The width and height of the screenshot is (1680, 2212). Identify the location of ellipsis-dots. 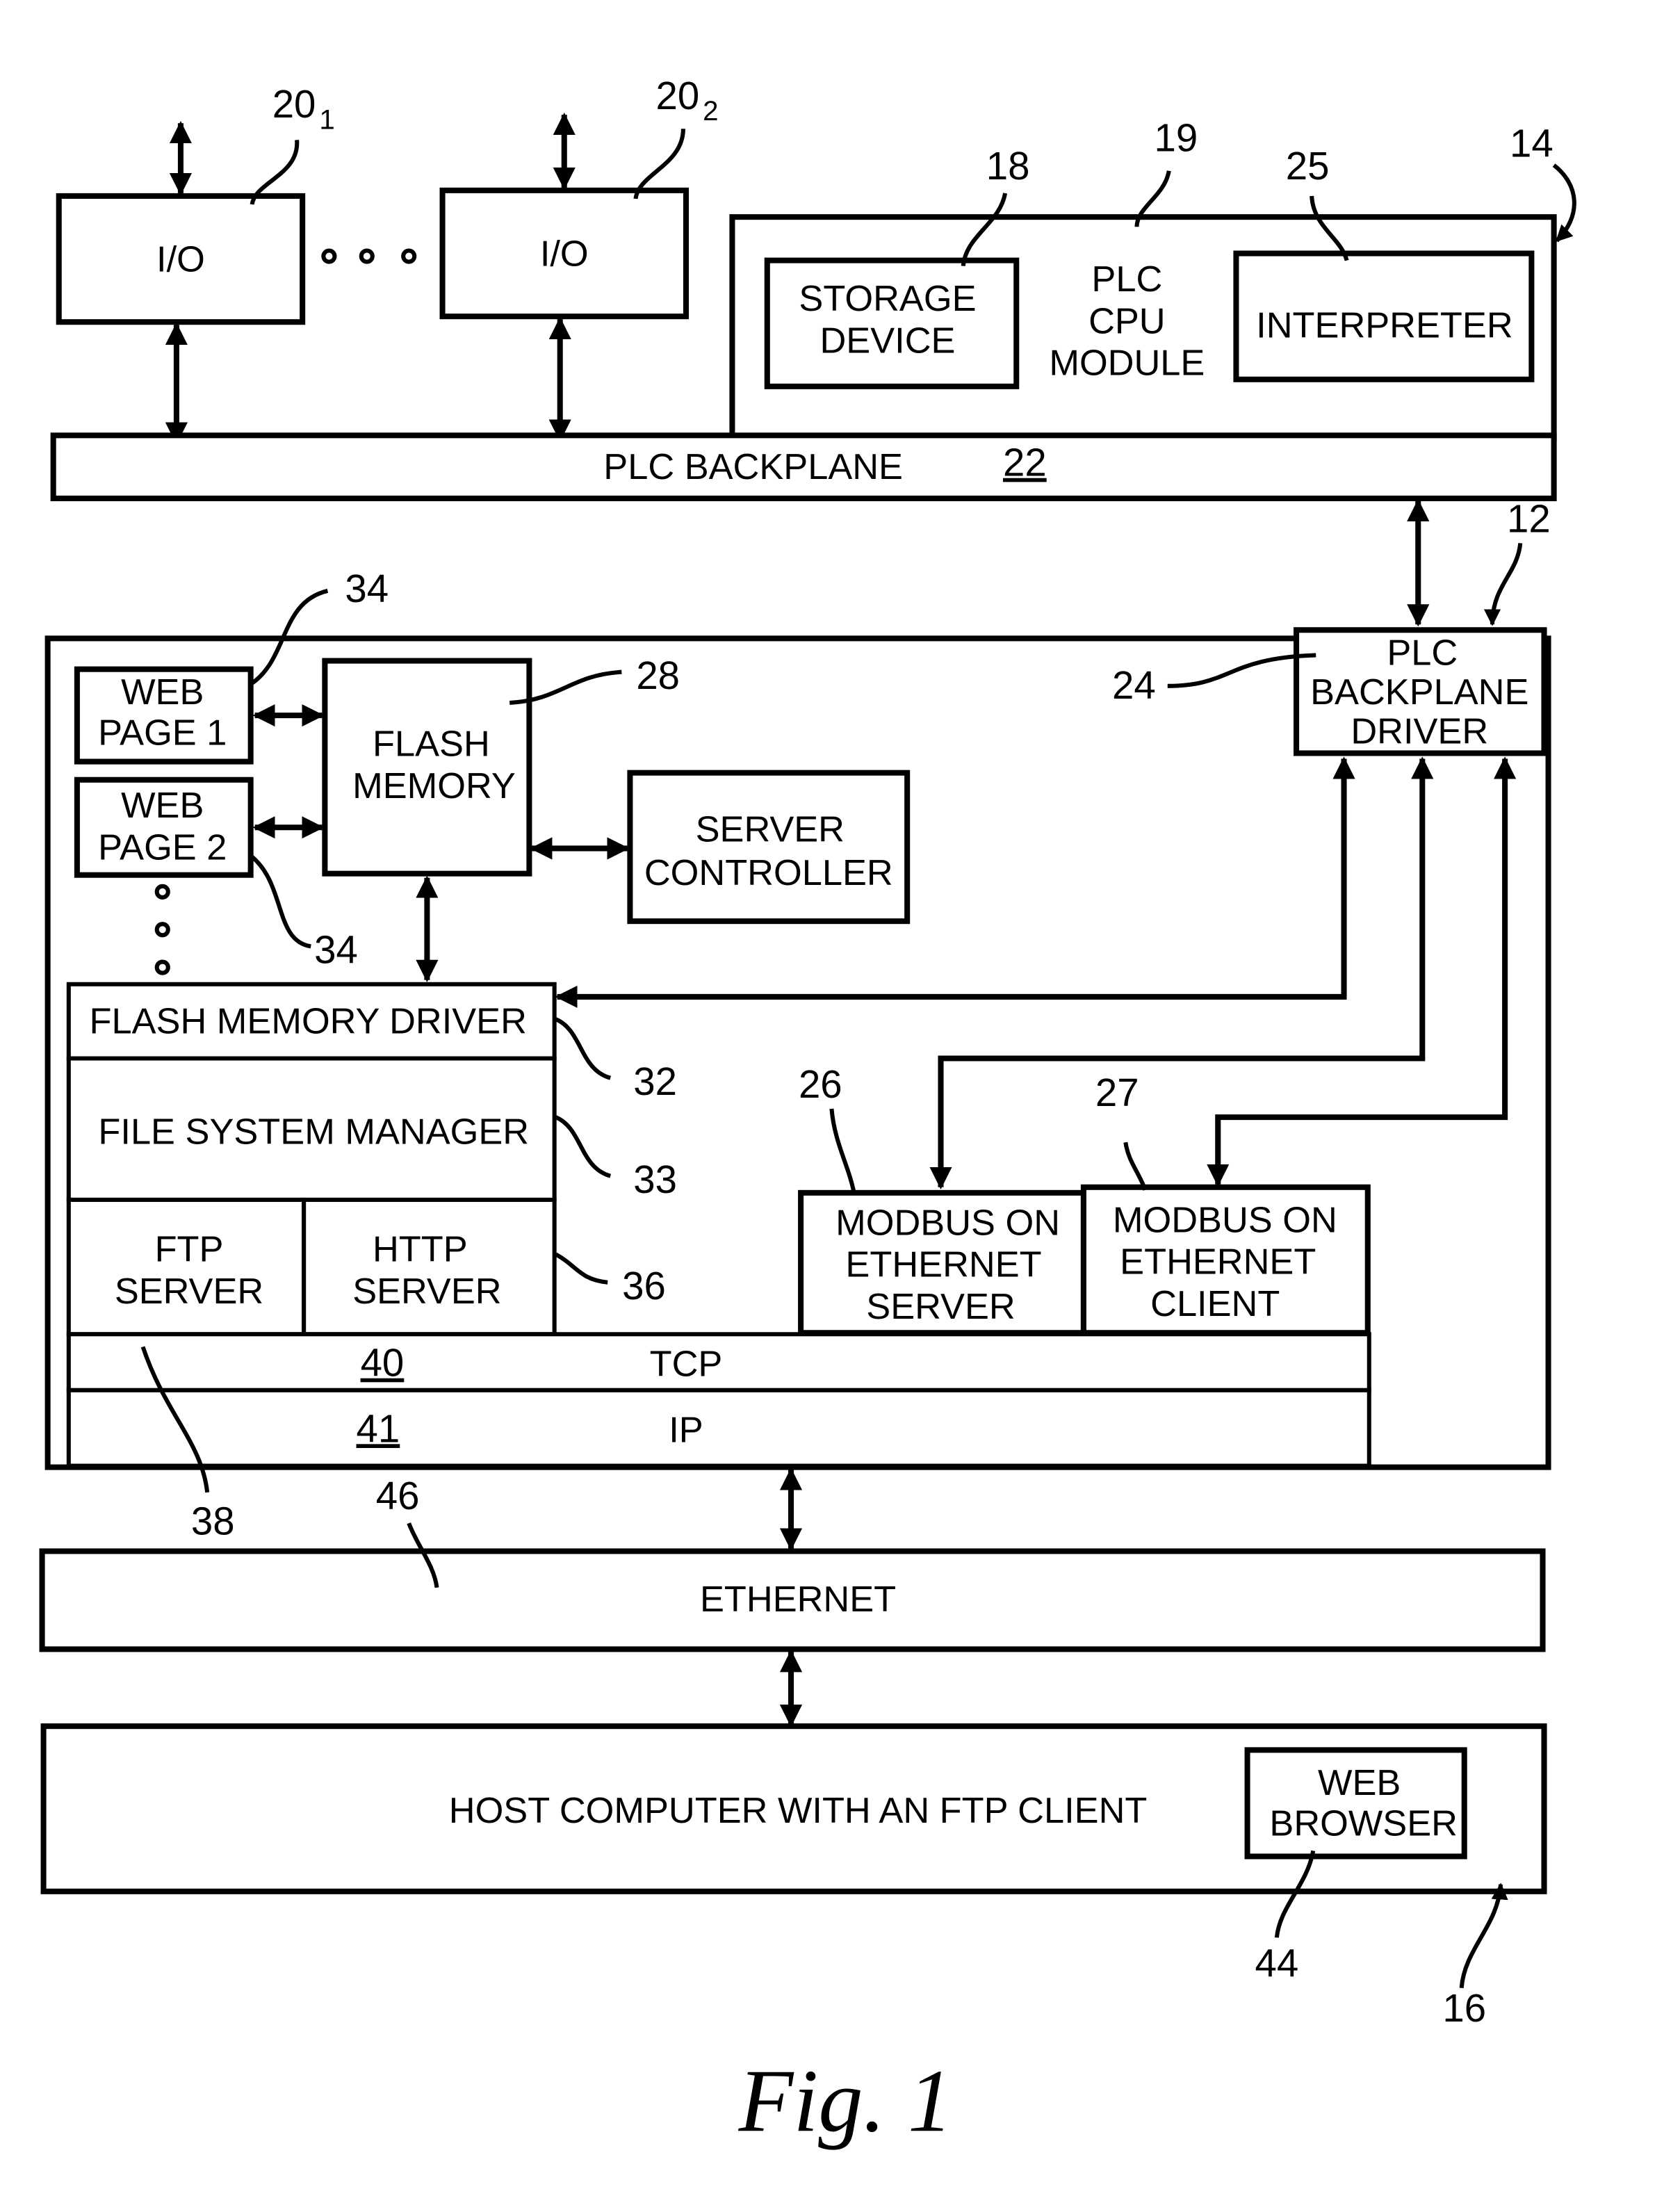
(369, 256).